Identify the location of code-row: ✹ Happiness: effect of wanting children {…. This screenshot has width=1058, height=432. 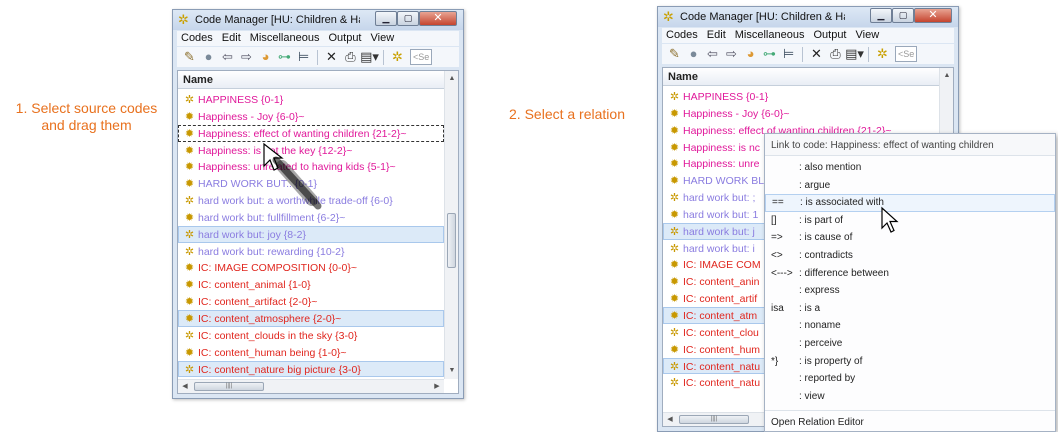
(311, 133).